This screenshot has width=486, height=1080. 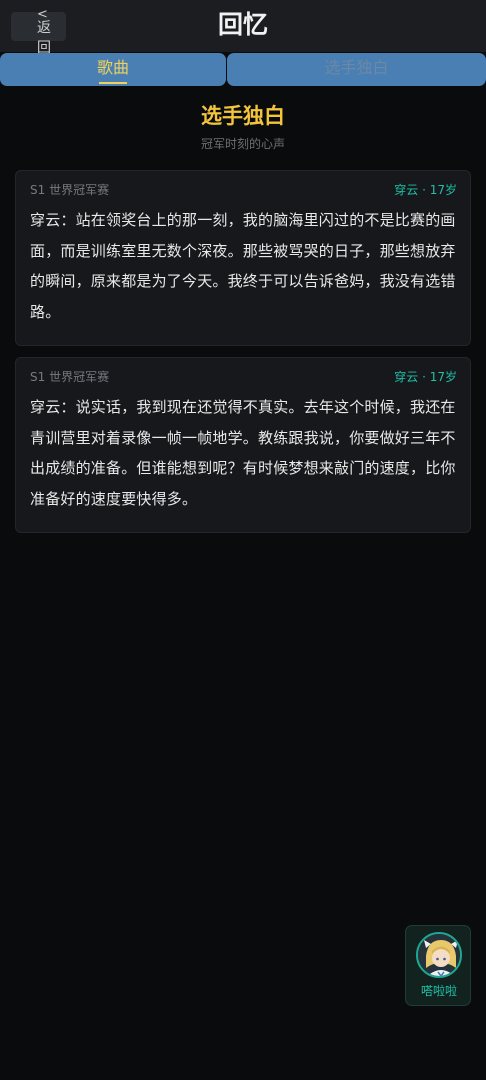 What do you see at coordinates (243, 116) in the screenshot?
I see `section-title: 选手独白` at bounding box center [243, 116].